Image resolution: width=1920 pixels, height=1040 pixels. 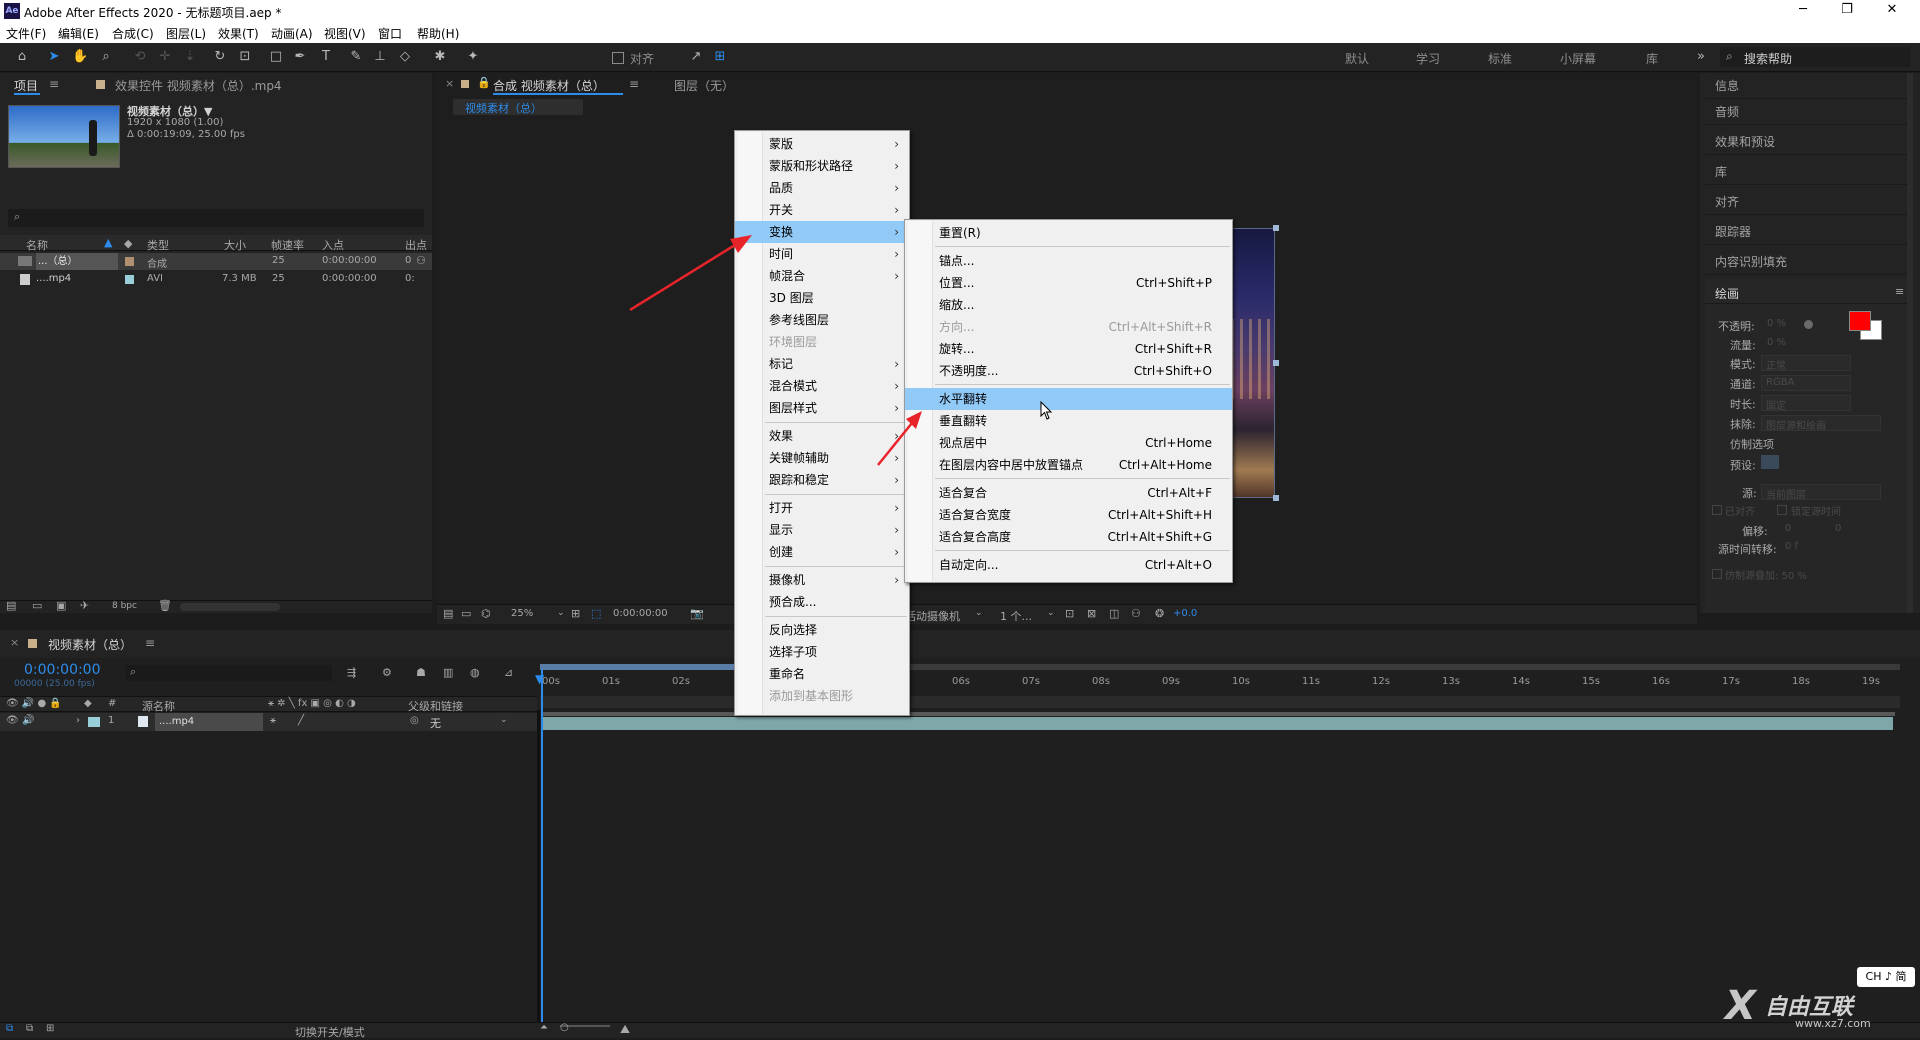 I want to click on dolly-camera-icon: ⇣, so click(x=190, y=57).